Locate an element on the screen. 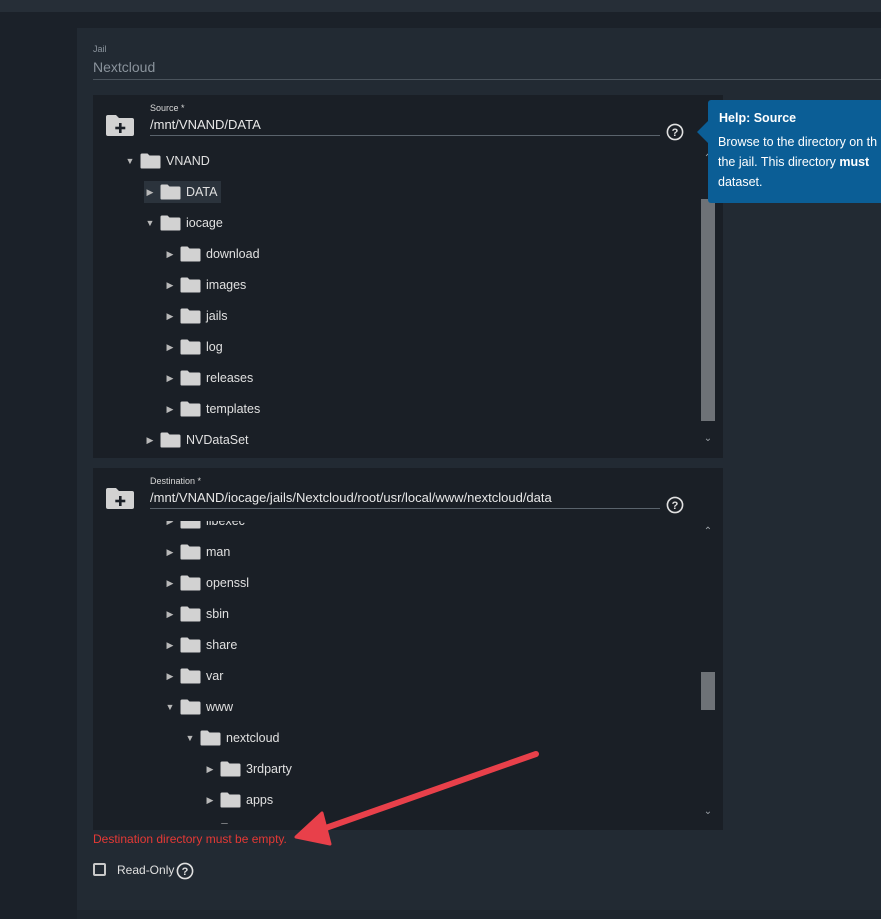 This screenshot has width=881, height=919. tree-node: ▶ jails is located at coordinates (196, 316).